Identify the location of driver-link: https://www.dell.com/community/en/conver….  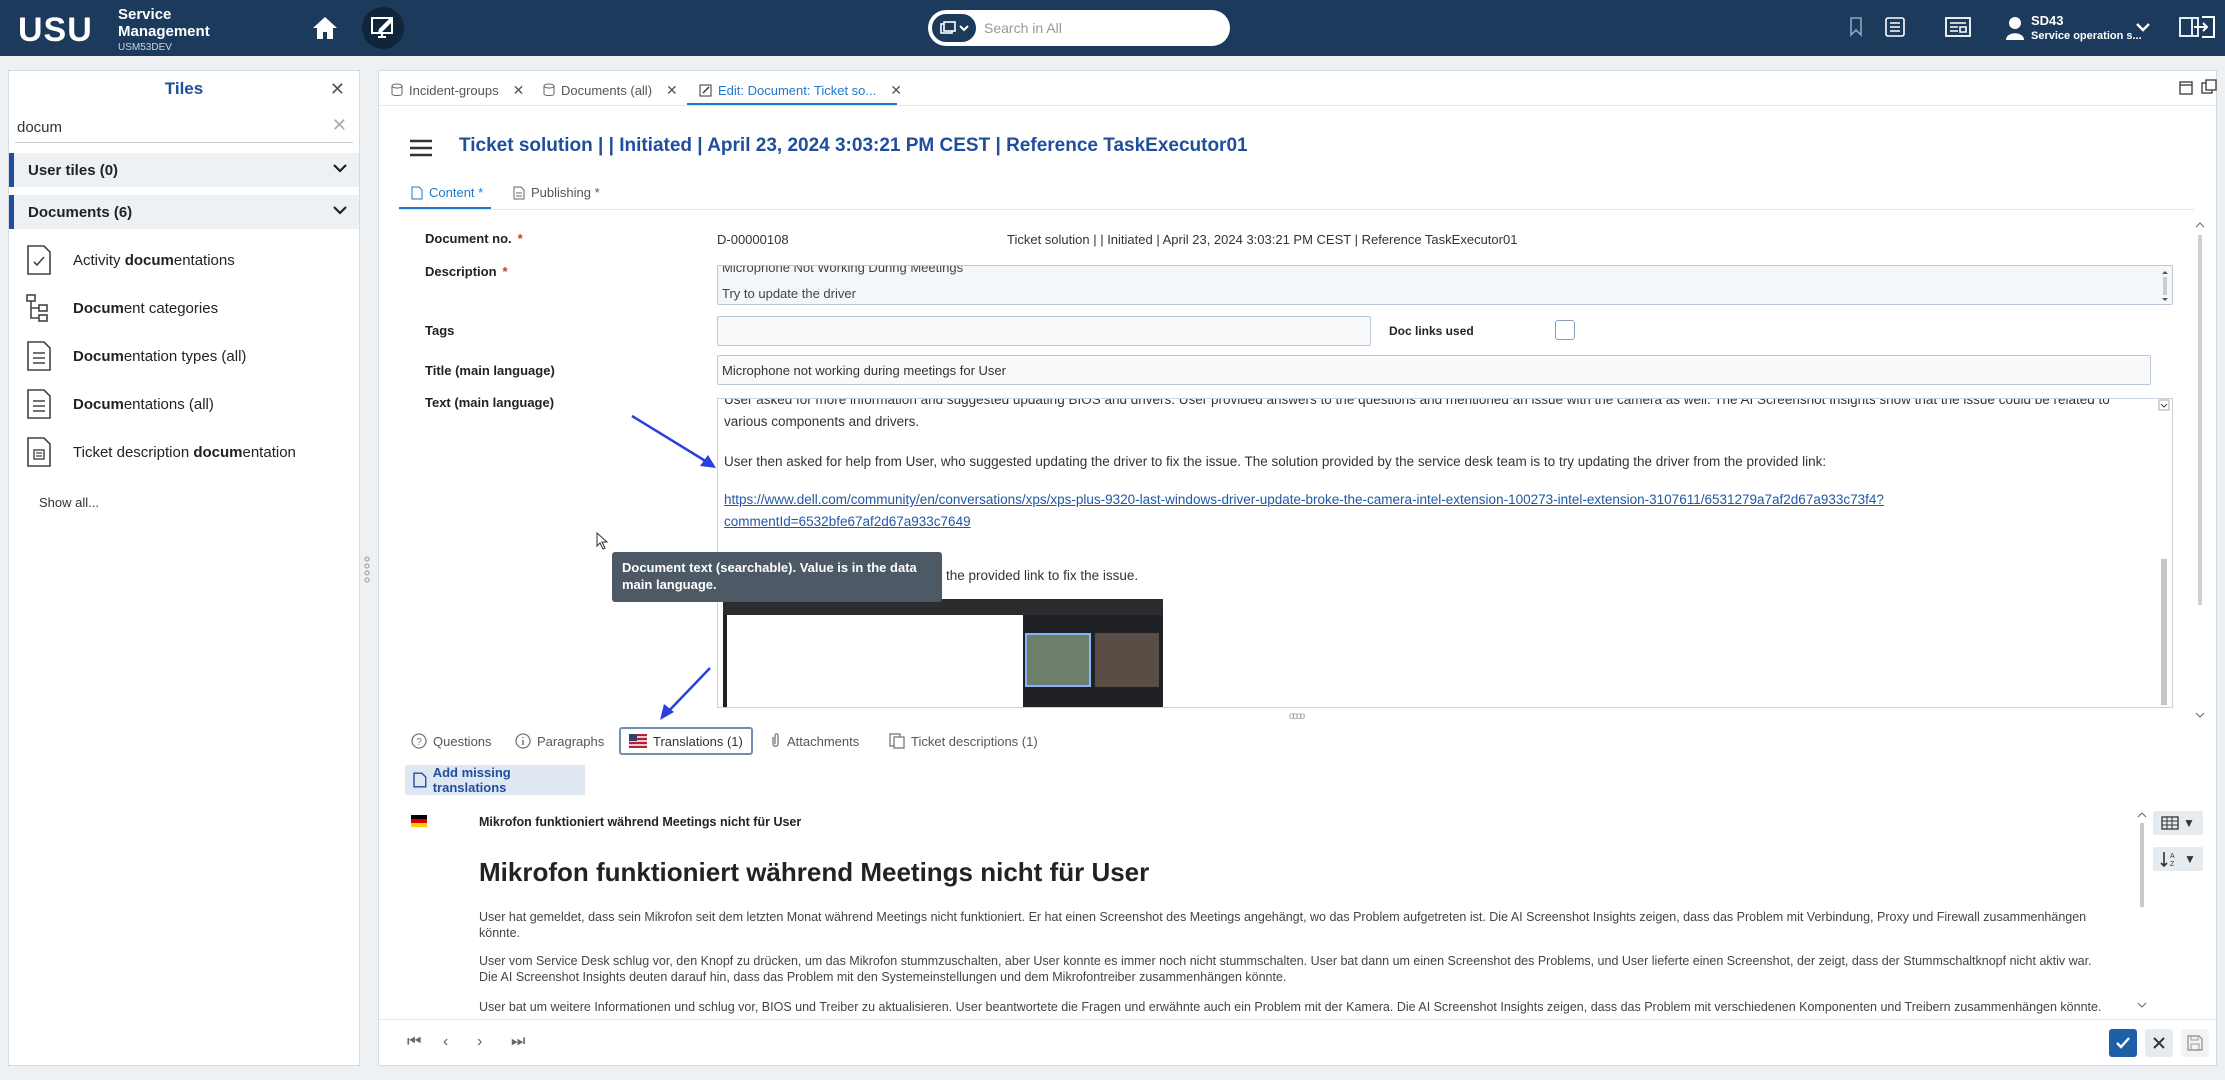
(1374, 511).